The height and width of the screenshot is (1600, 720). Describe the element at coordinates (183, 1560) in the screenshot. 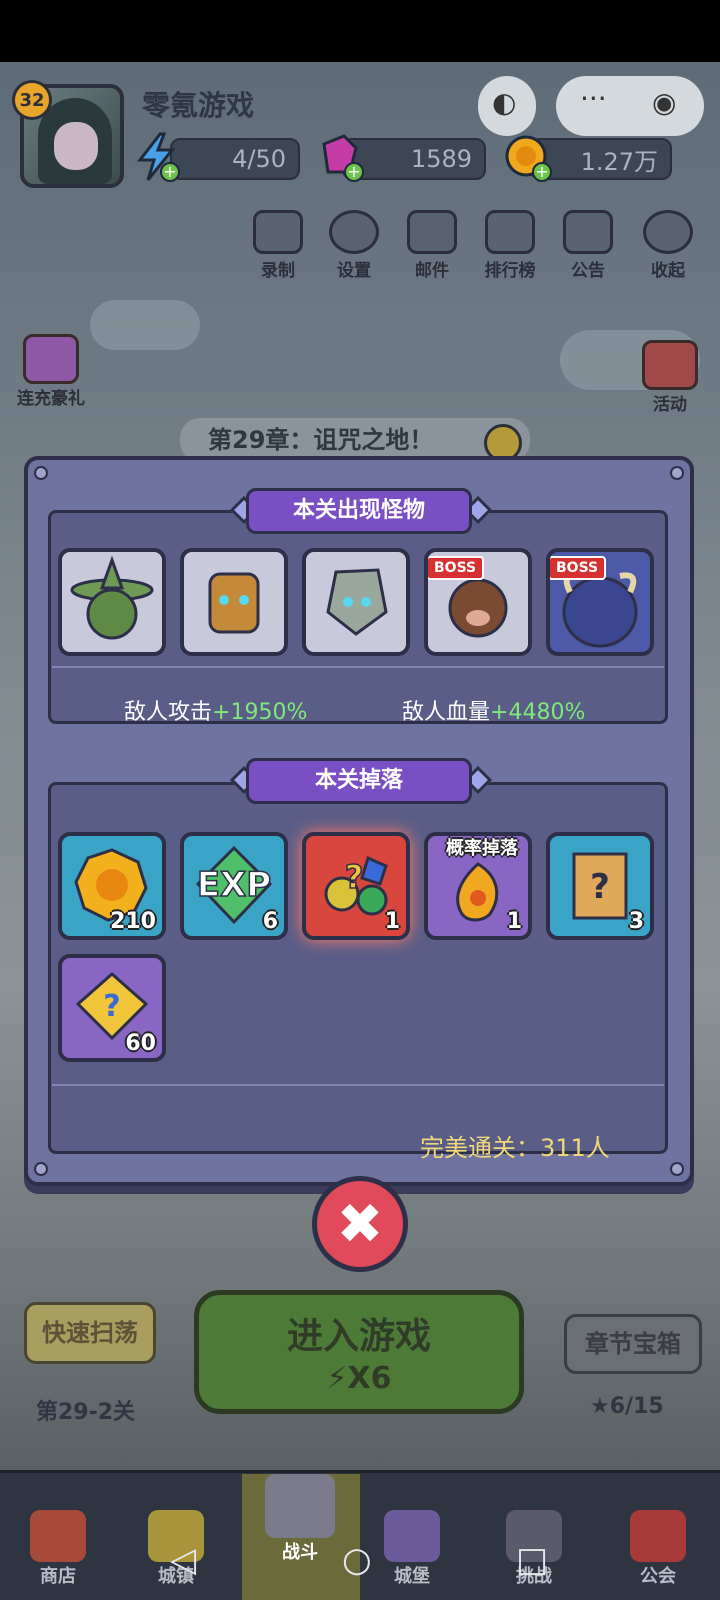

I see `system-back-icon: ◁` at that location.